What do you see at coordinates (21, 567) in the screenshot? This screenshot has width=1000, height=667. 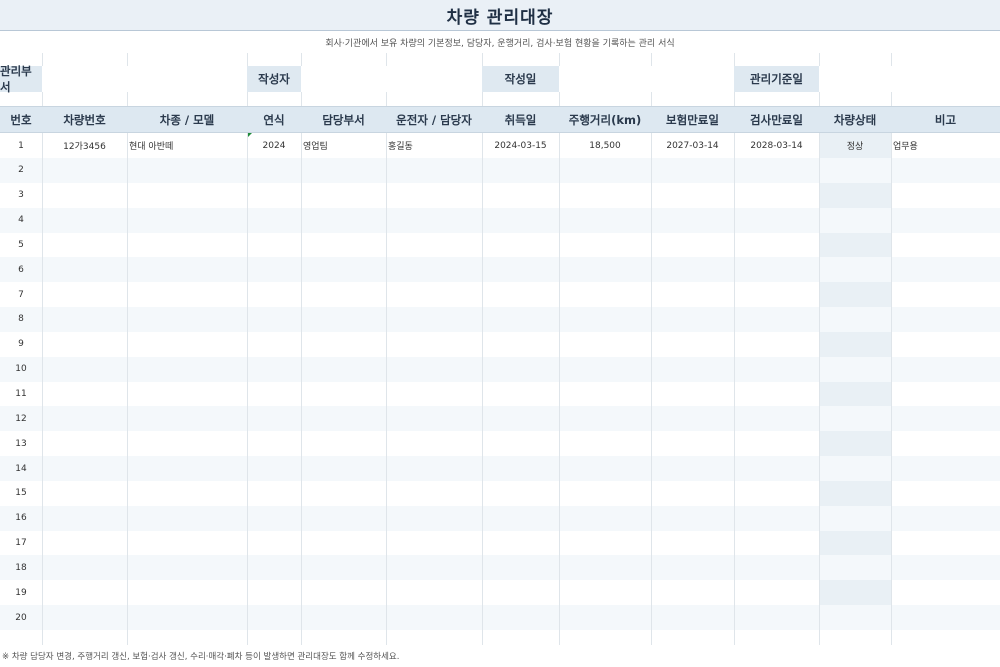 I see `cell-no: 18` at bounding box center [21, 567].